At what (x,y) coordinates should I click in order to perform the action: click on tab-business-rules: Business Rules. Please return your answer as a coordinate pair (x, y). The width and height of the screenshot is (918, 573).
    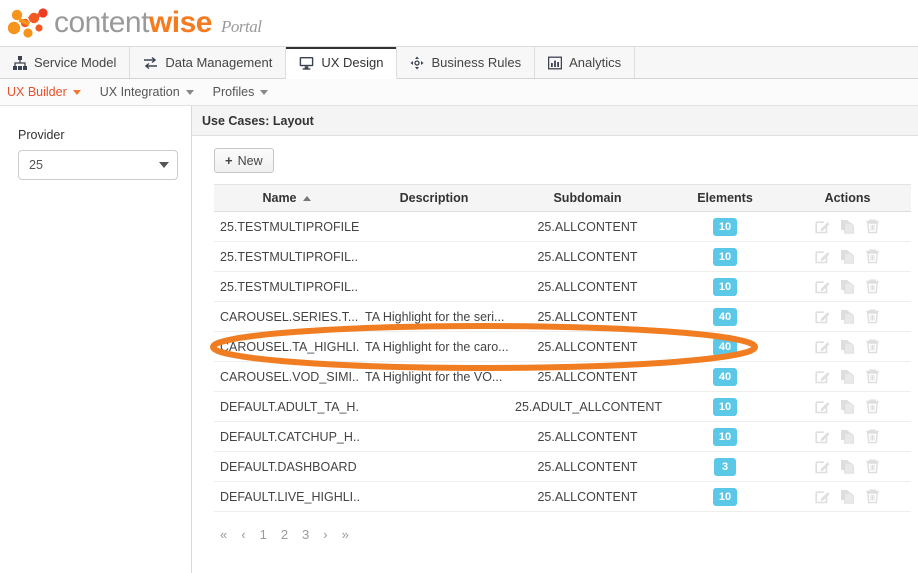
    Looking at the image, I should click on (466, 62).